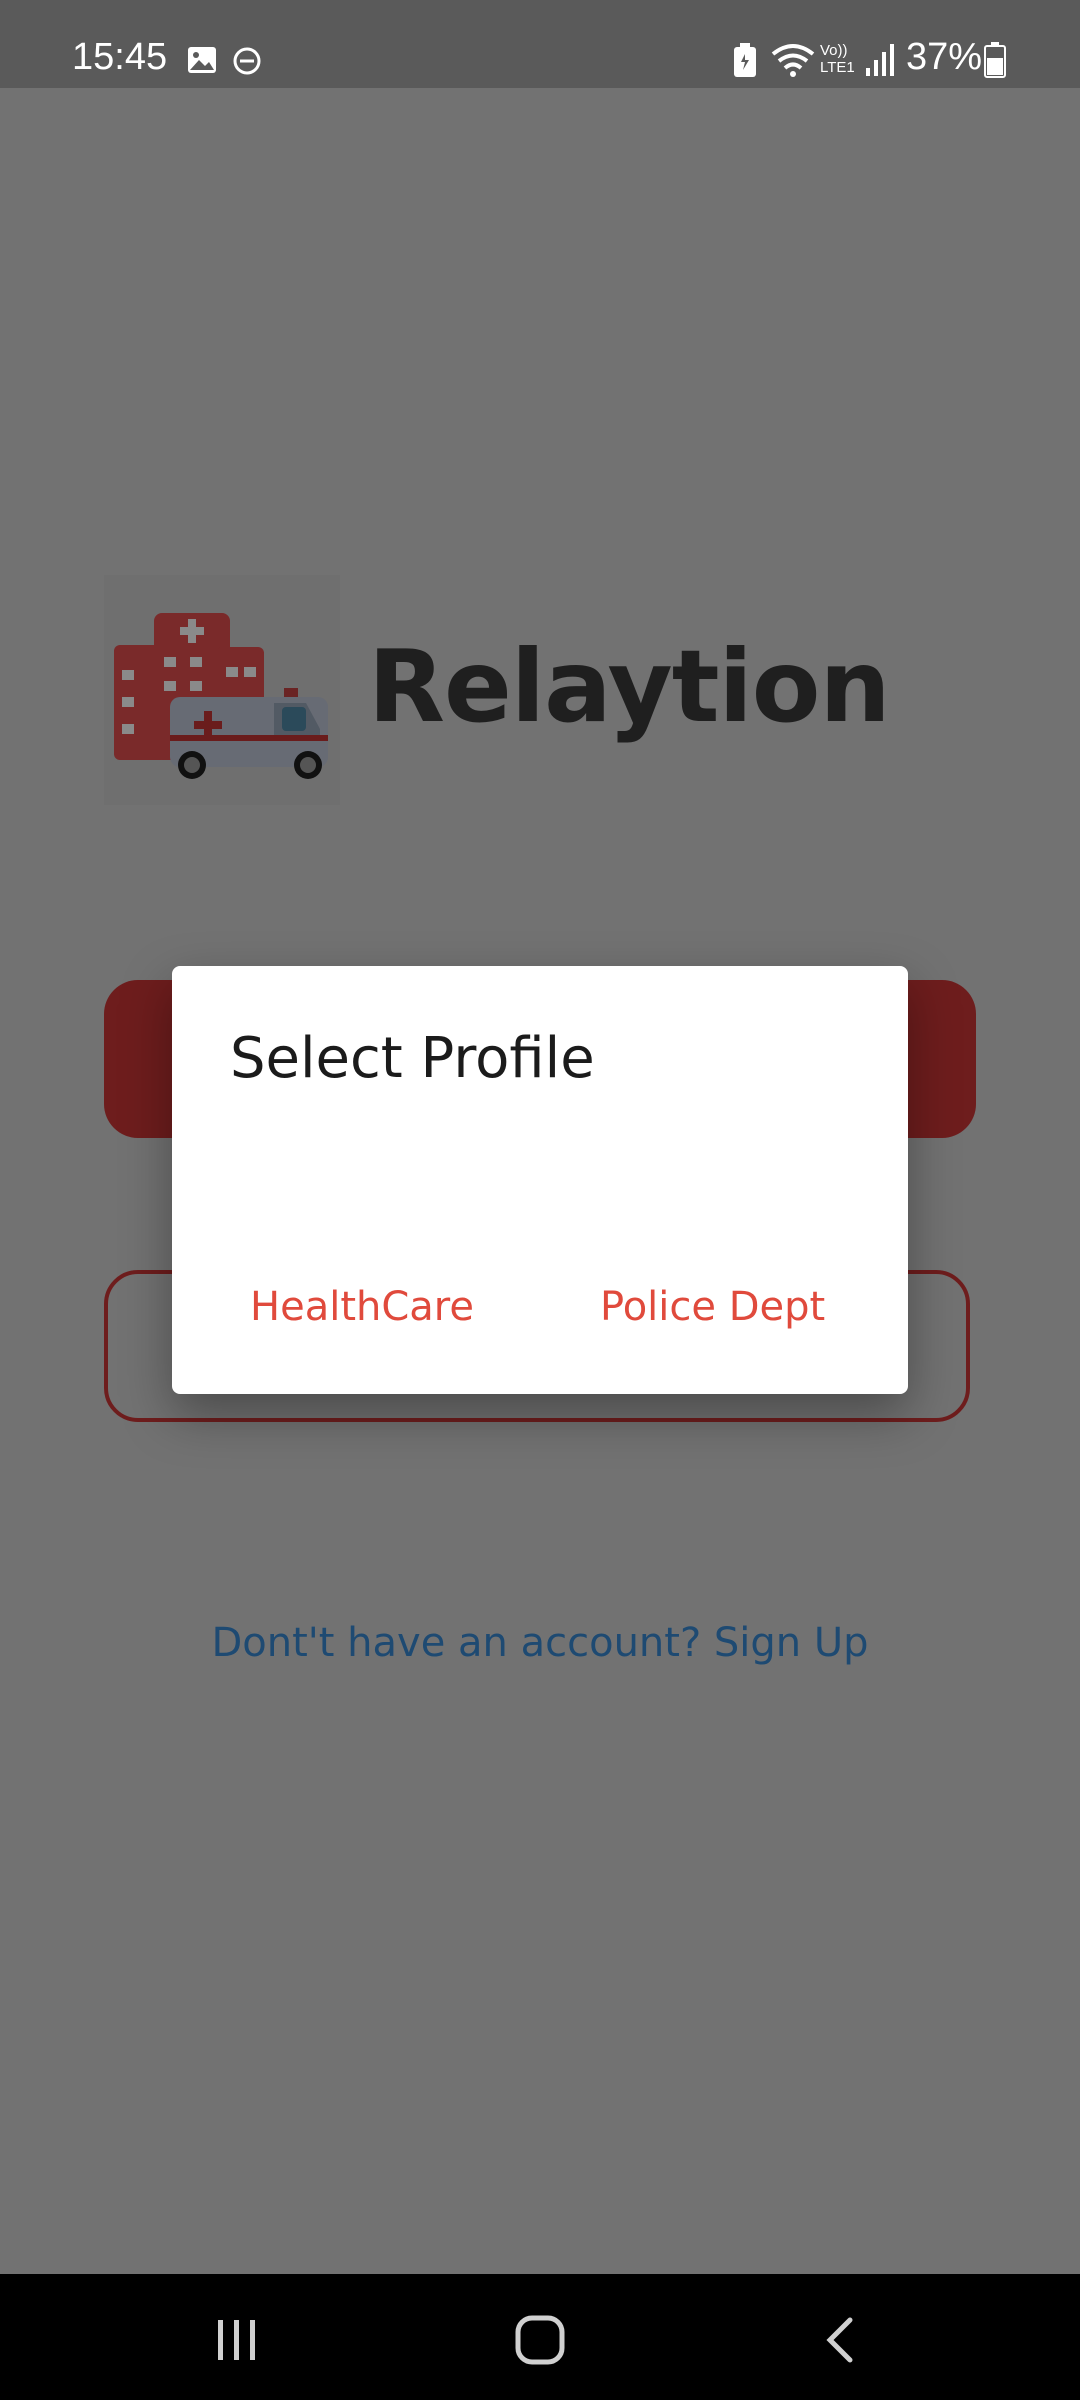 This screenshot has height=2400, width=1080. Describe the element at coordinates (712, 1307) in the screenshot. I see `police-dept-button: Police Dept` at that location.